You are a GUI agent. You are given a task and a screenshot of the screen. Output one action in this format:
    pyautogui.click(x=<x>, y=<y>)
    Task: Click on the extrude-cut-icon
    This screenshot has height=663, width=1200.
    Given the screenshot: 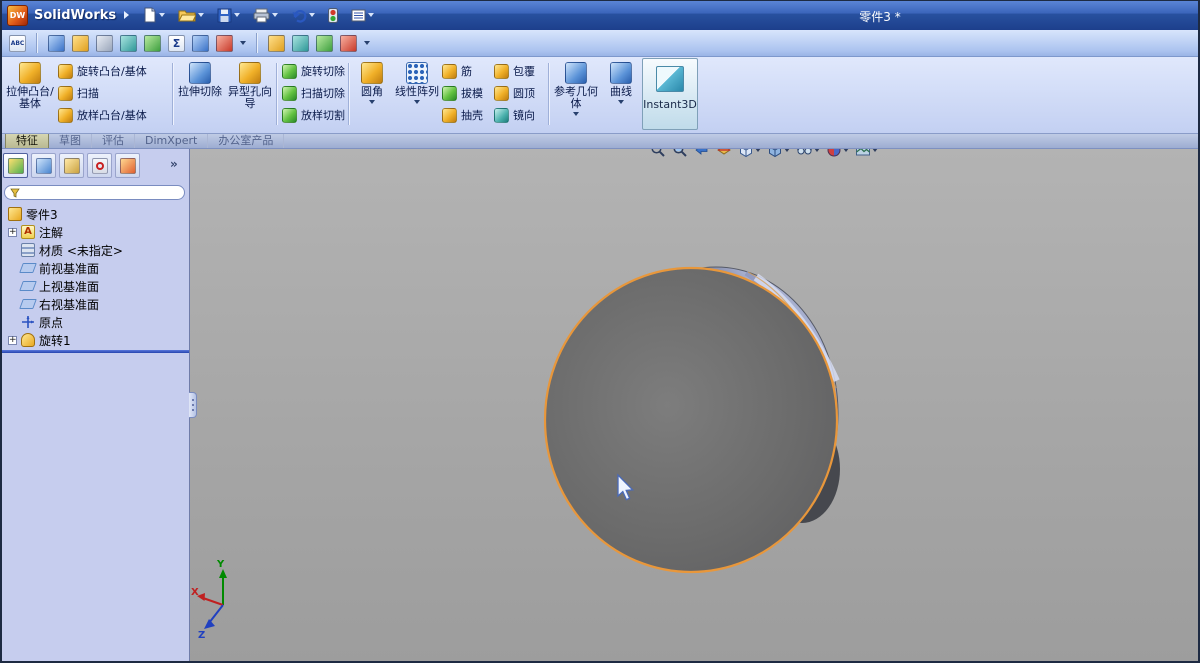 What is the action you would take?
    pyautogui.click(x=200, y=73)
    